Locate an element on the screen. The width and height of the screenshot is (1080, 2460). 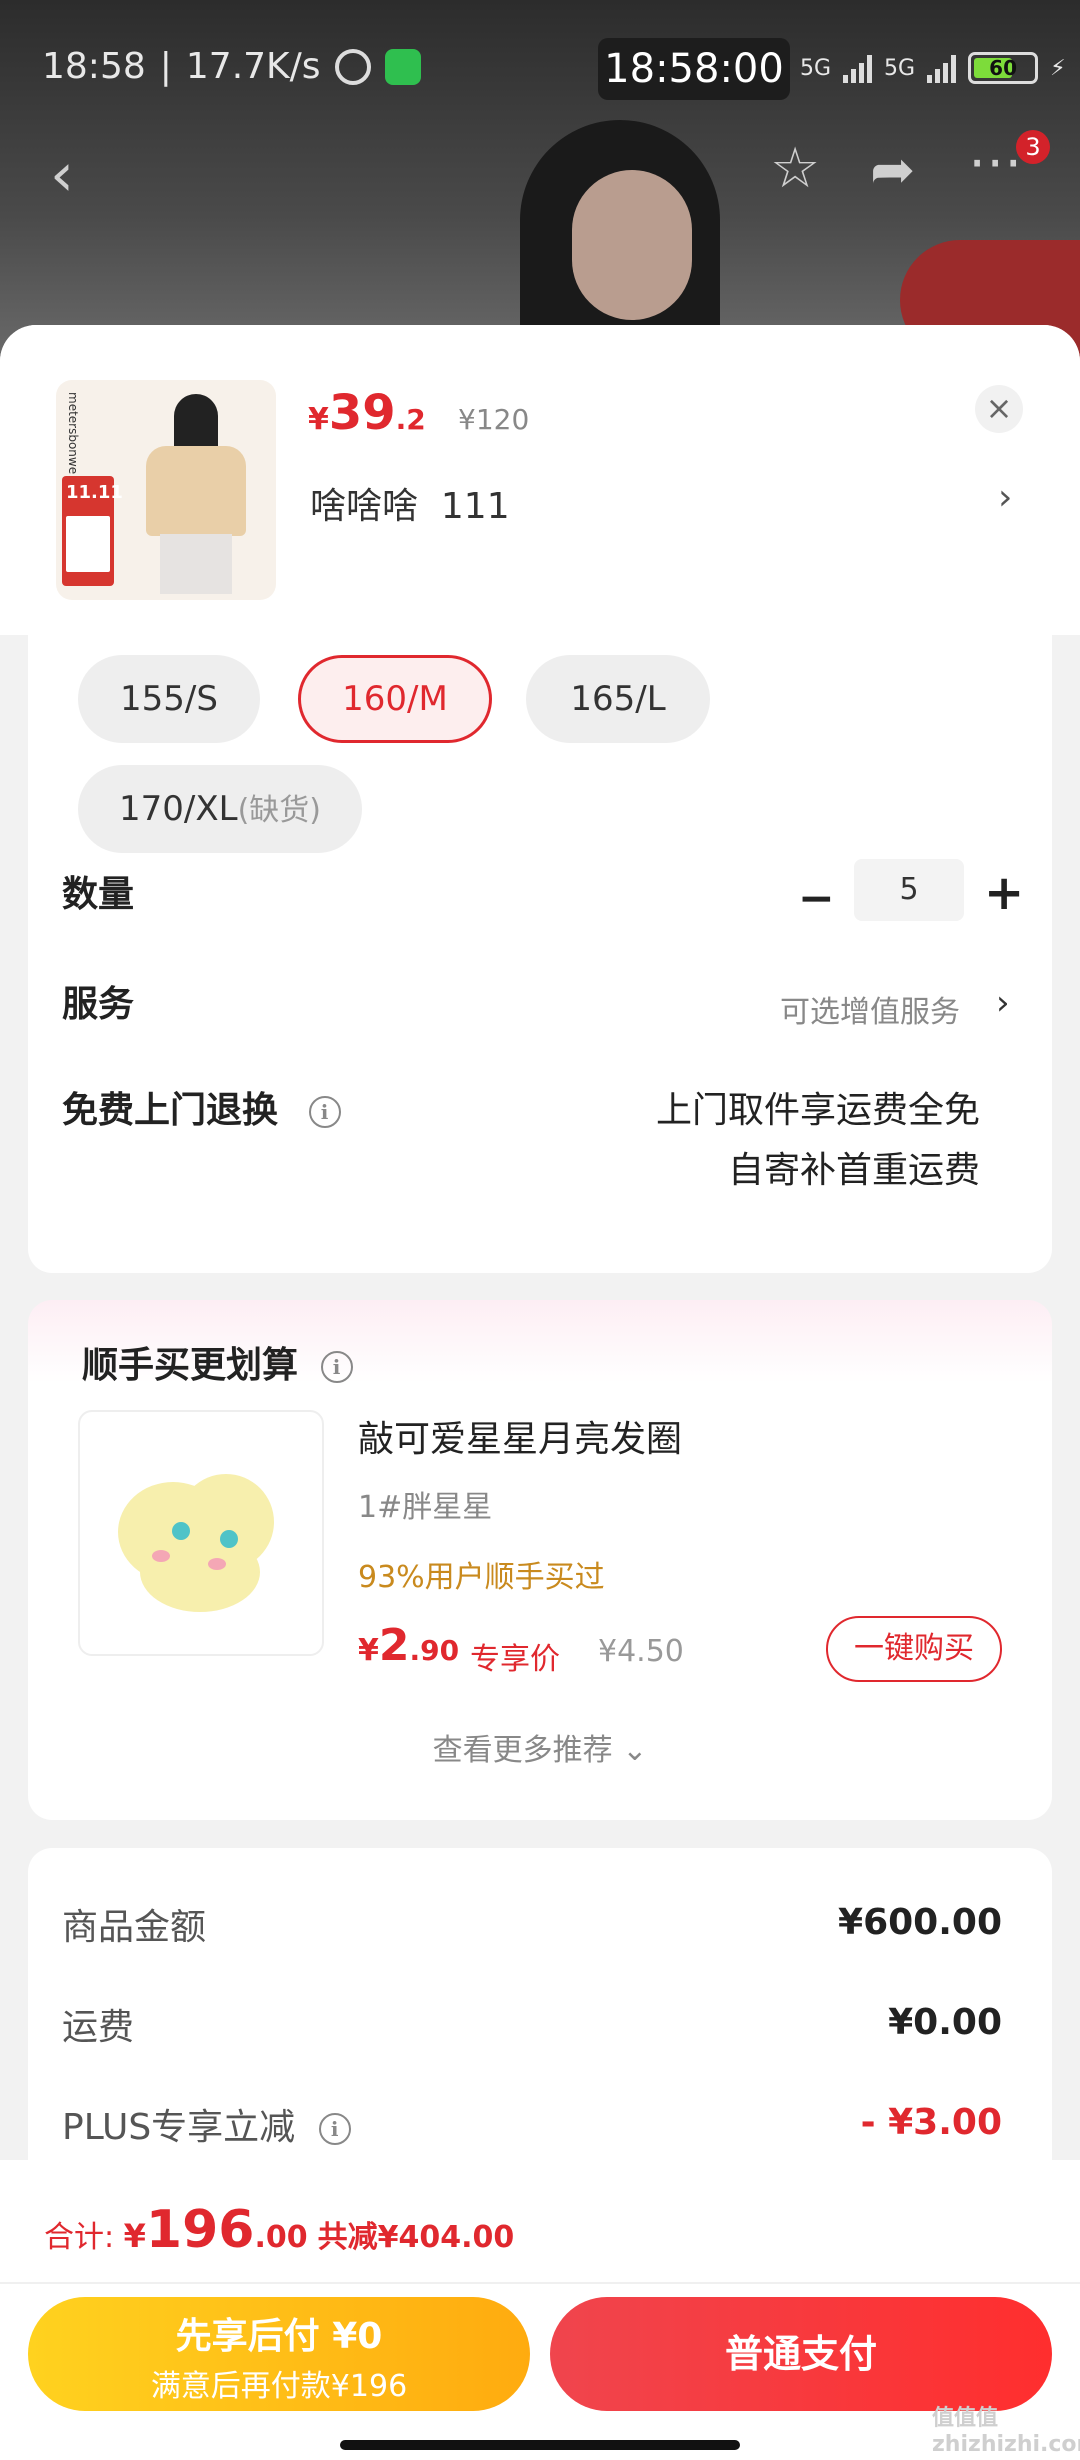
product-price: ¥39.2 is located at coordinates (367, 413).